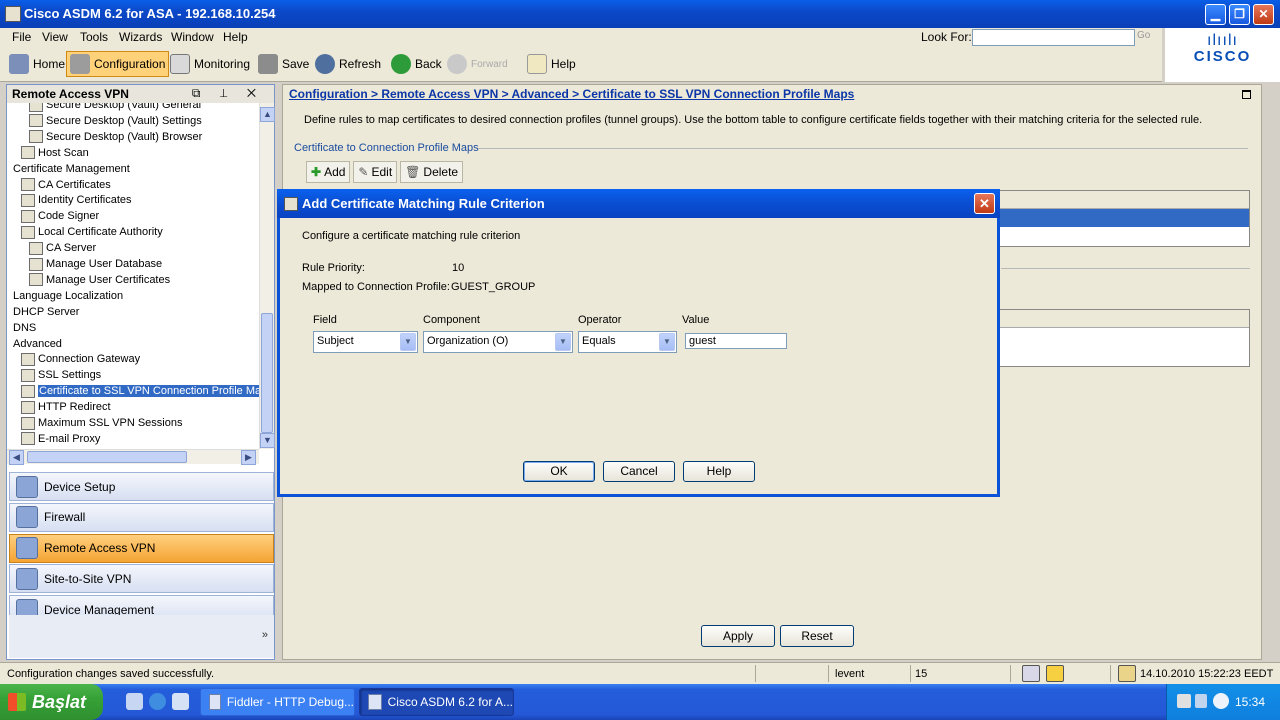  I want to click on scroll-up-icon: ▲, so click(267, 114).